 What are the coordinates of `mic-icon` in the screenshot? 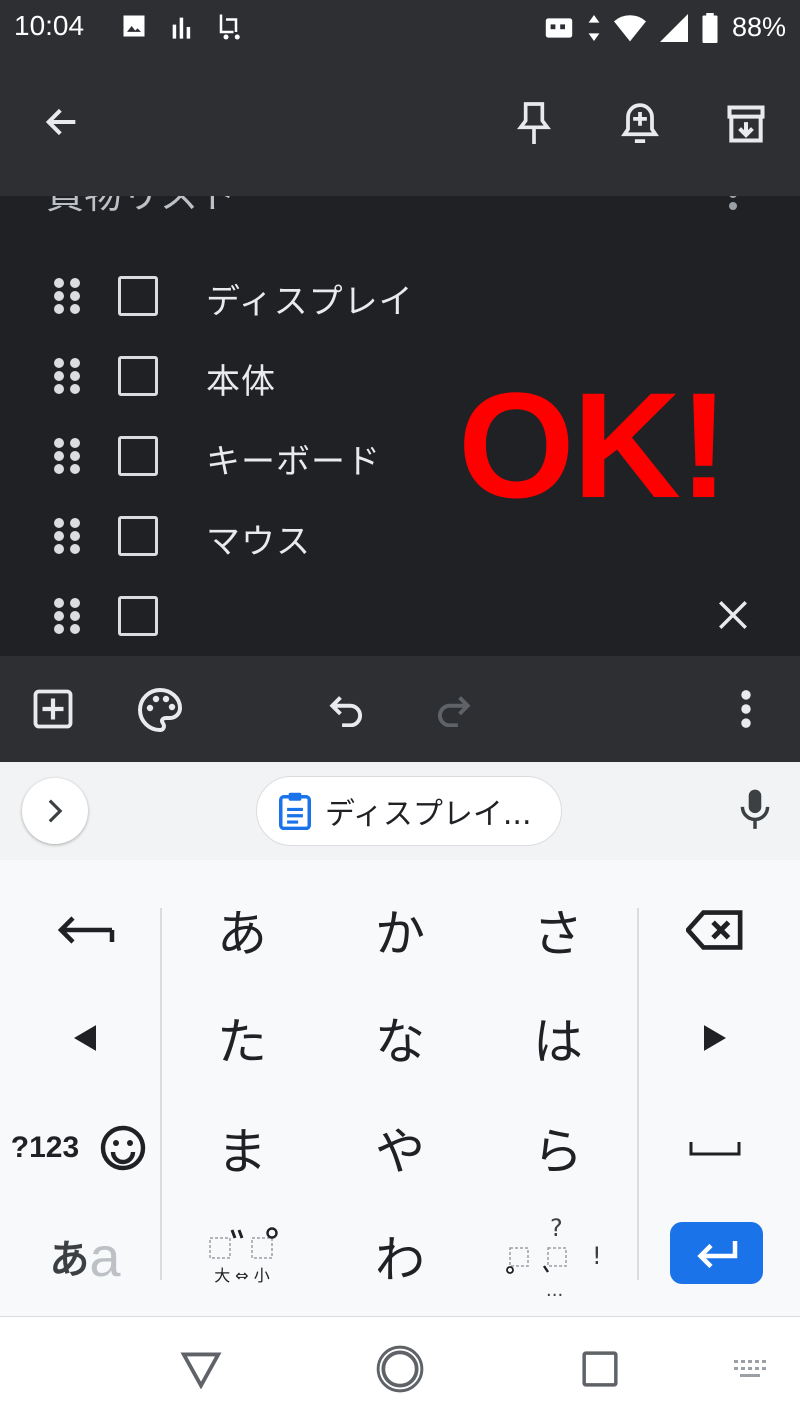 It's located at (755, 810).